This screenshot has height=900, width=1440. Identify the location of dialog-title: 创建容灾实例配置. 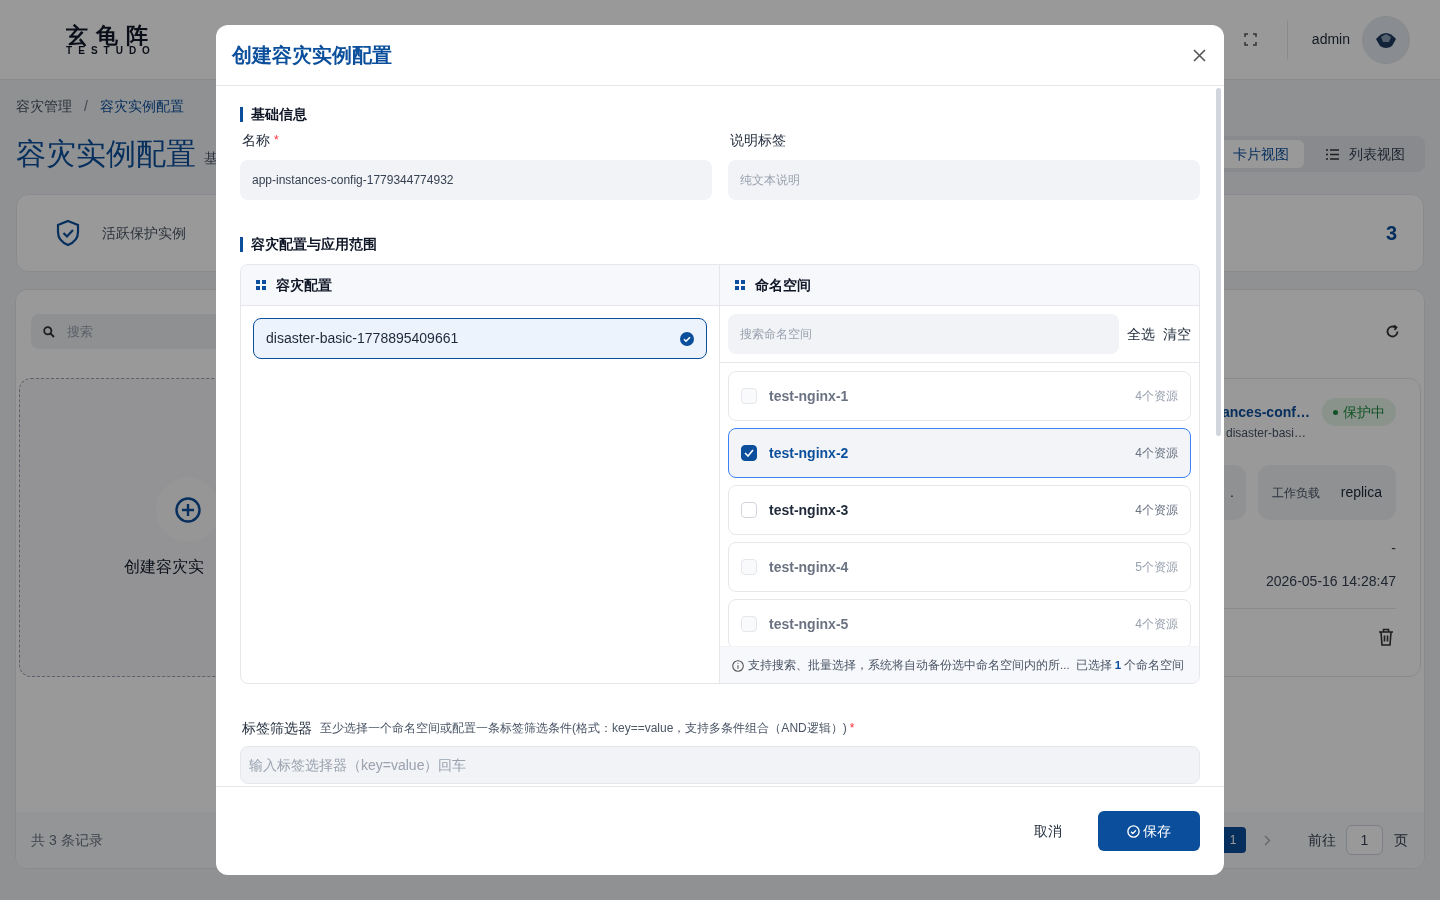
(312, 55).